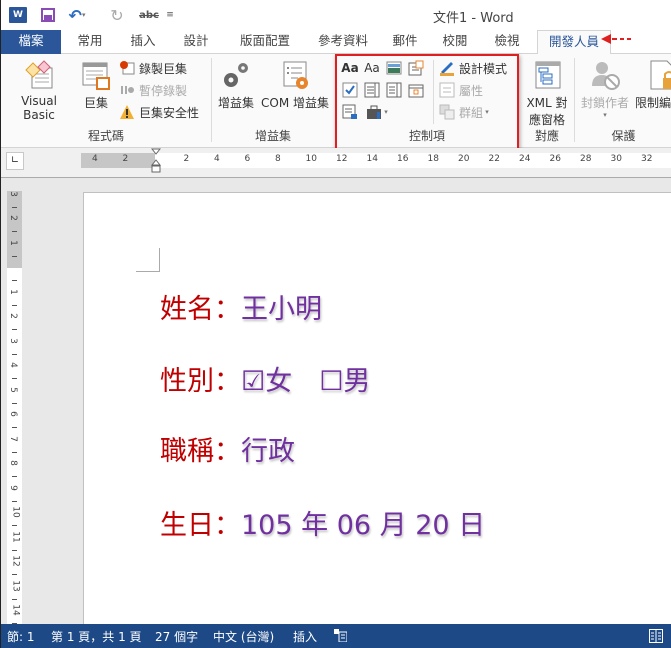 The image size is (671, 648). I want to click on com-addins-button: COM 增益集, so click(295, 84).